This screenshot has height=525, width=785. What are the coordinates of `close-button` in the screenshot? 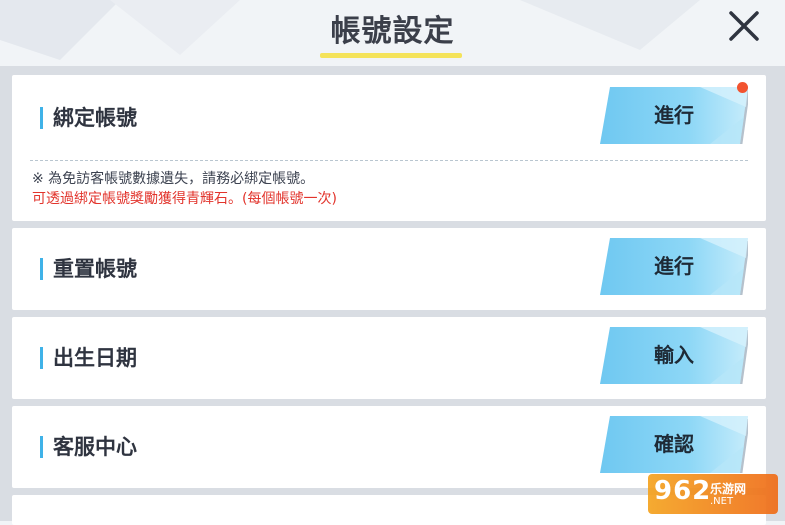 It's located at (744, 26).